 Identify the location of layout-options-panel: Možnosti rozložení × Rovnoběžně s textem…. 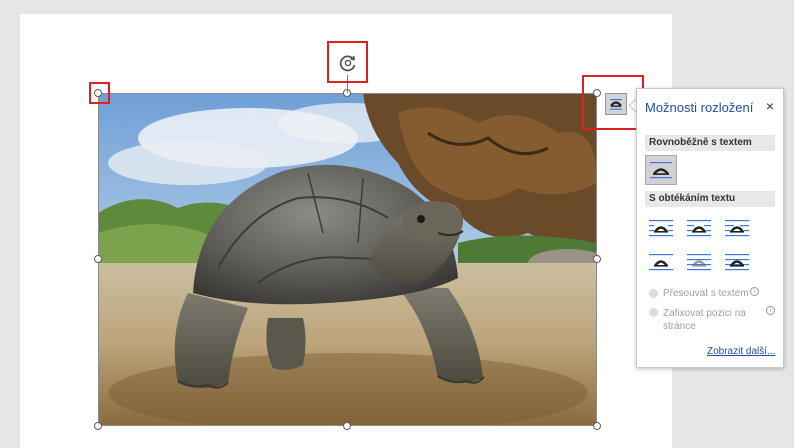
(710, 228).